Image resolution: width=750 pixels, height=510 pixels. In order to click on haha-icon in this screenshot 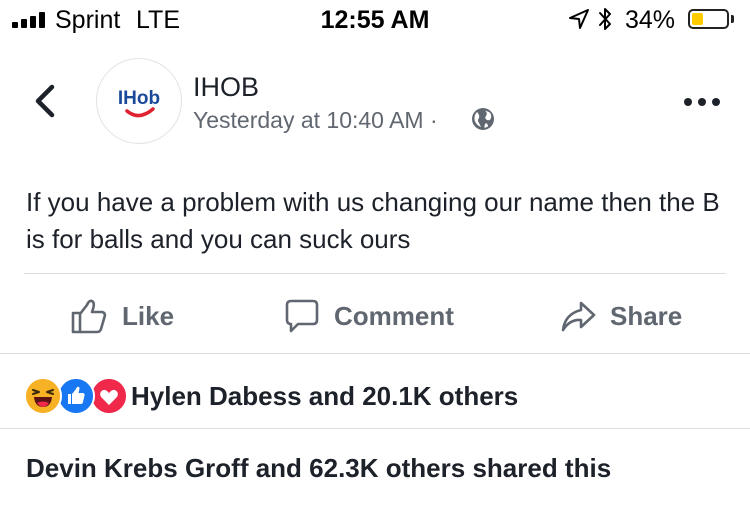, I will do `click(43, 396)`.